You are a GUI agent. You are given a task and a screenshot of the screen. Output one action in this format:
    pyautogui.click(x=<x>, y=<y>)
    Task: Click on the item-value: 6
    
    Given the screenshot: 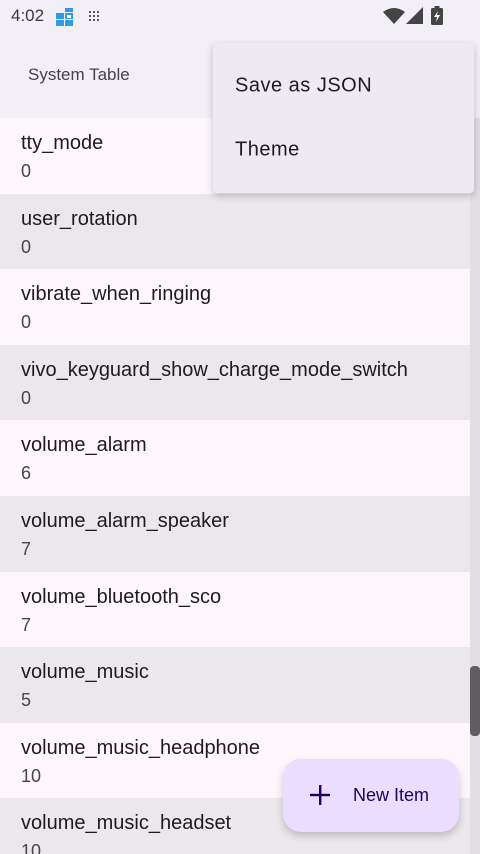 What is the action you would take?
    pyautogui.click(x=26, y=473)
    